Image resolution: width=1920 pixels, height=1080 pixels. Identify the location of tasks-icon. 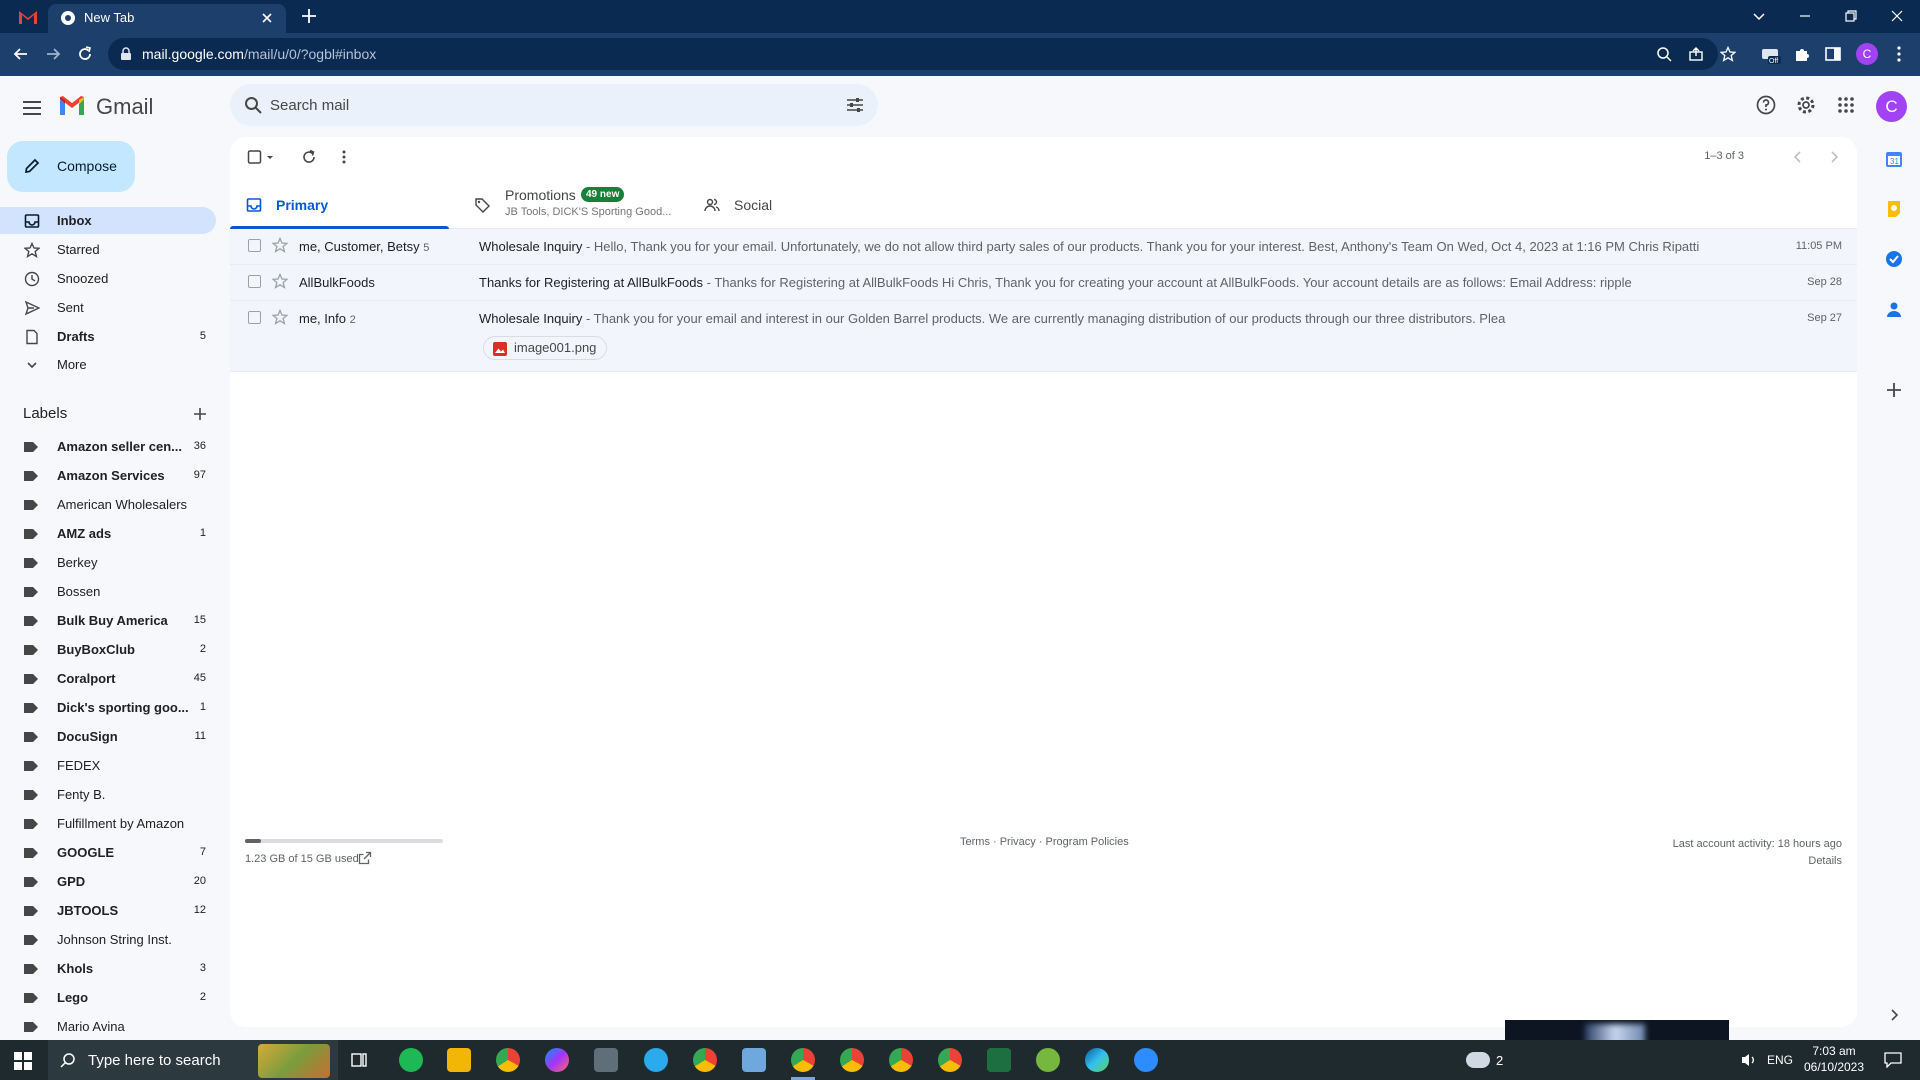
(1894, 259).